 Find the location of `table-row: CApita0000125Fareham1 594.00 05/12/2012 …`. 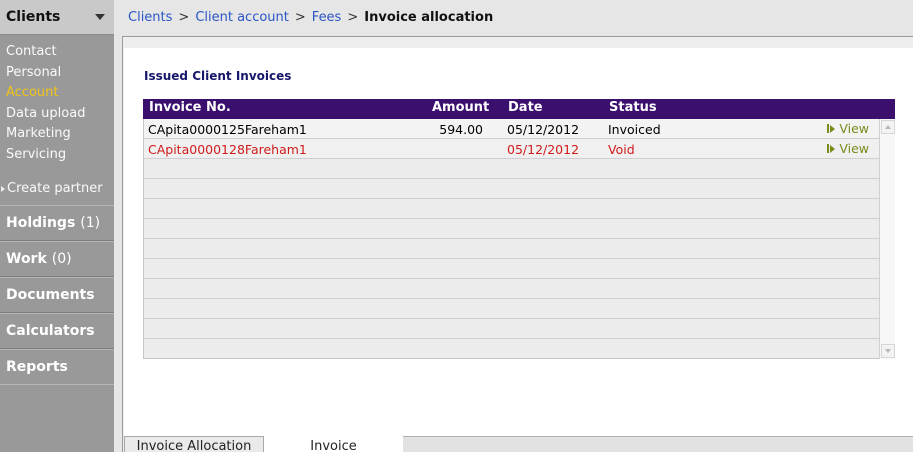

table-row: CApita0000125Fareham1 594.00 05/12/2012 … is located at coordinates (511, 129).